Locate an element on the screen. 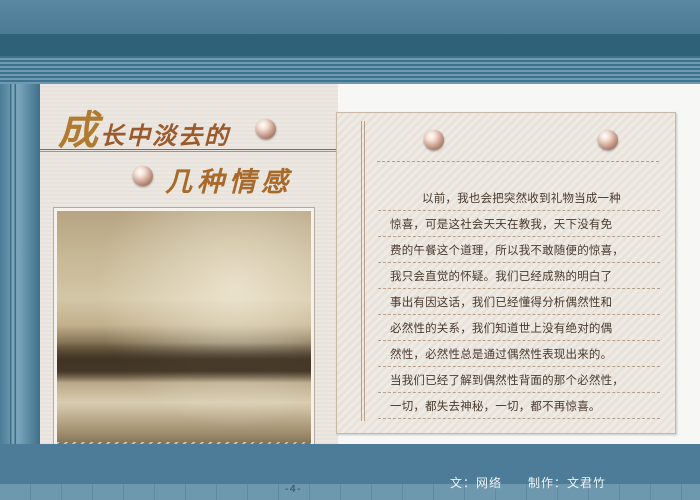  title-line1-text: 长中淡去的 is located at coordinates (165, 135).